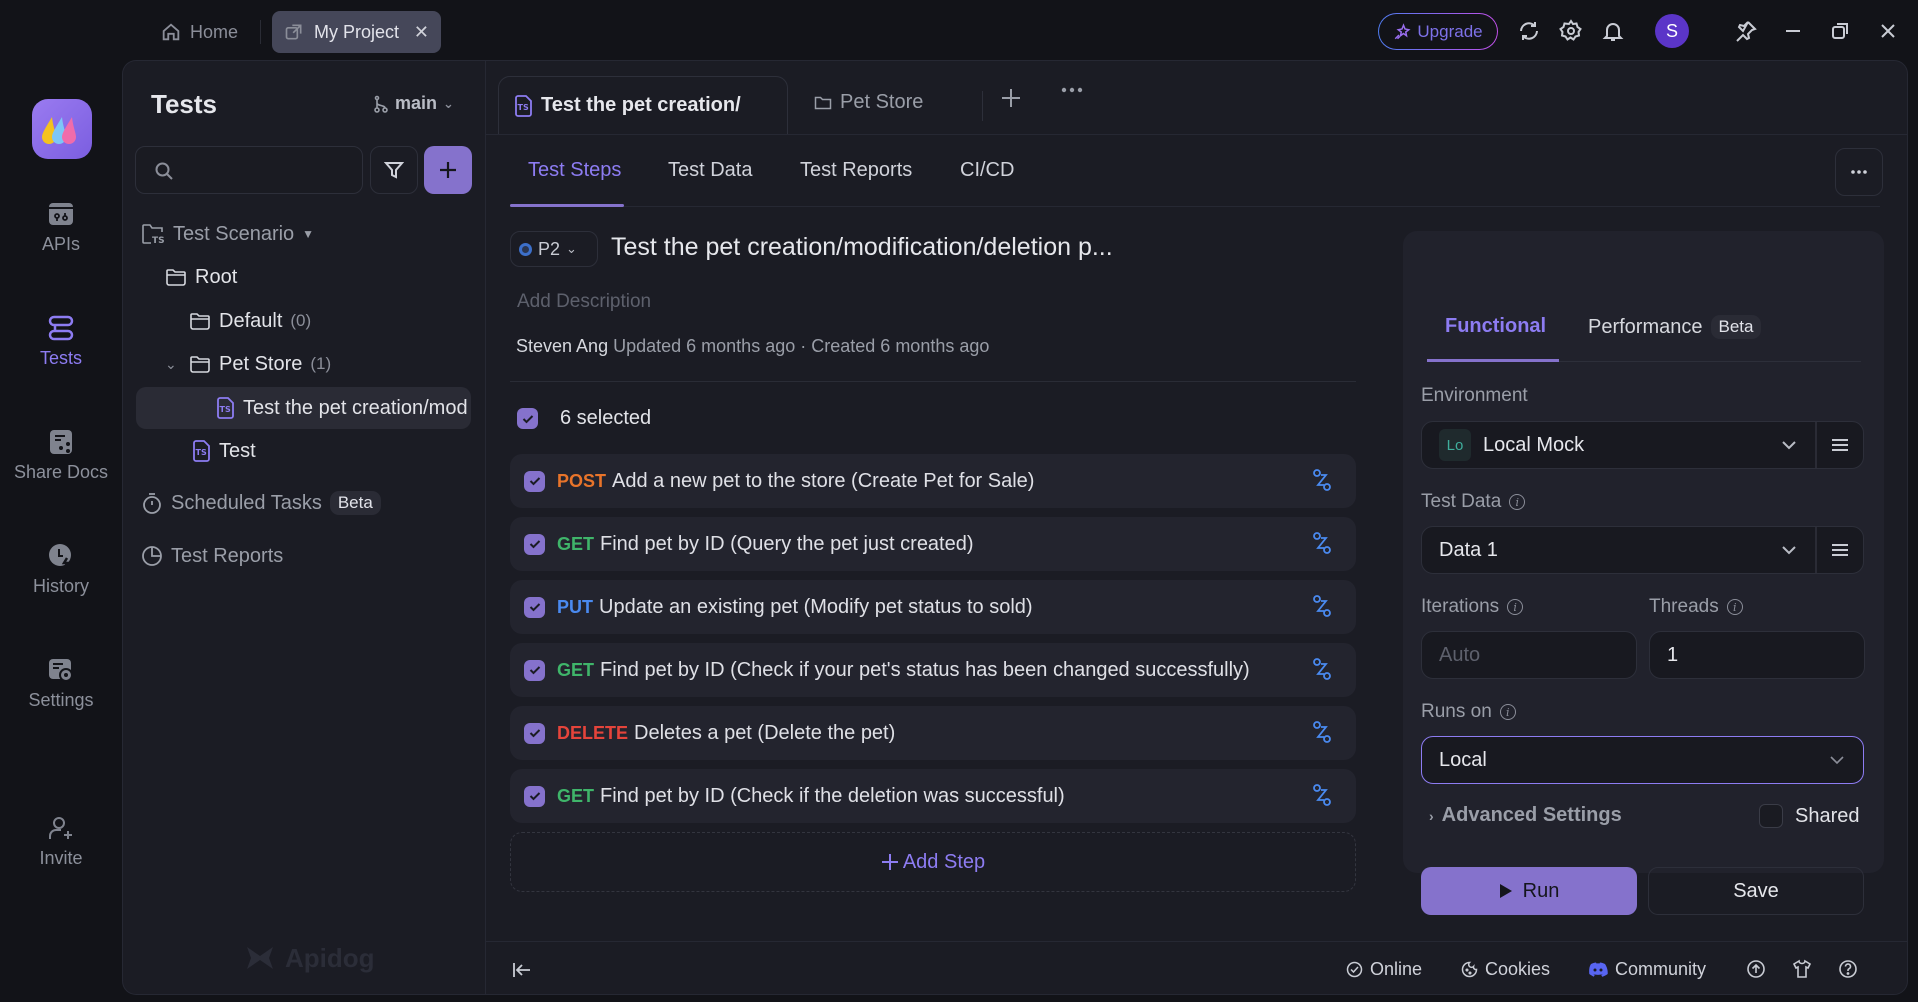 The width and height of the screenshot is (1918, 1002). I want to click on priority-selector: P2 ⌄, so click(554, 249).